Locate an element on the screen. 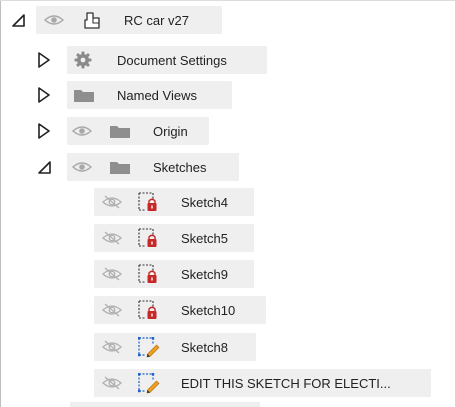 This screenshot has height=407, width=455. top-border is located at coordinates (227, 0).